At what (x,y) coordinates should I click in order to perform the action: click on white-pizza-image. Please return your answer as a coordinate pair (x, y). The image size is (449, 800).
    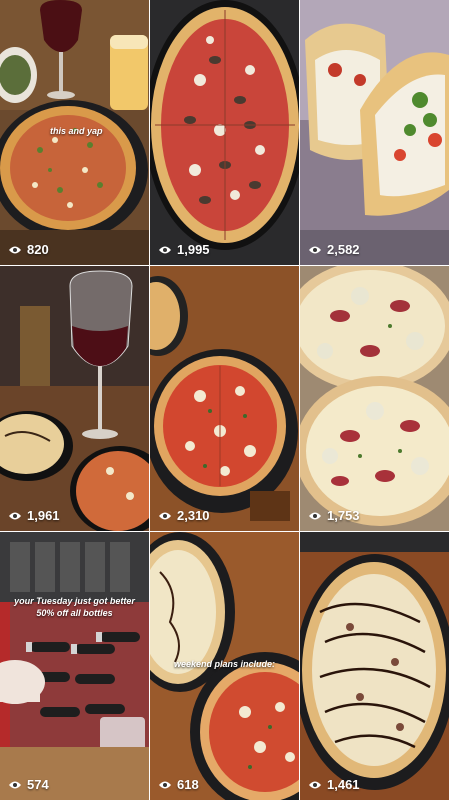
    Looking at the image, I should click on (374, 398).